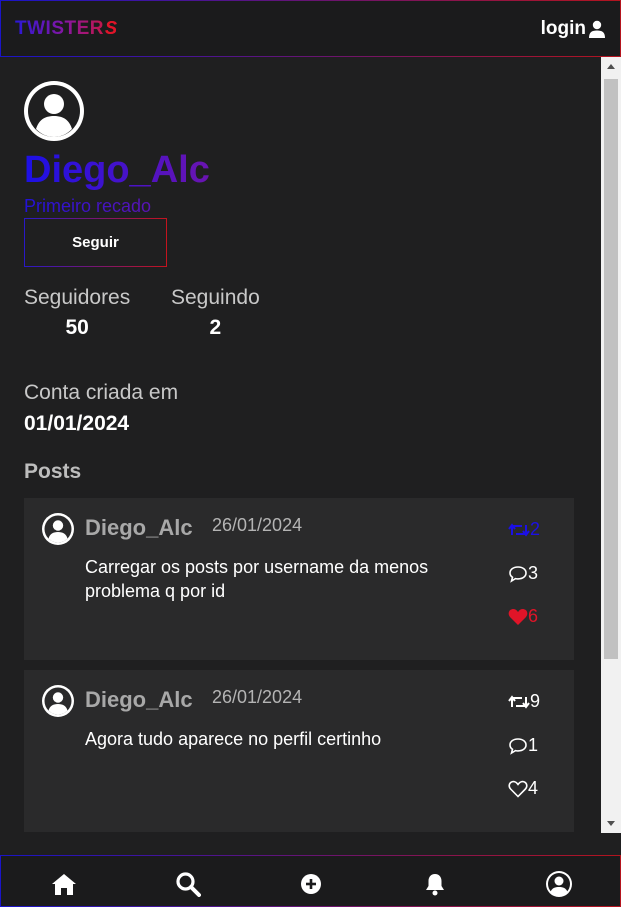  What do you see at coordinates (518, 616) in the screenshot?
I see `heart-filled-icon` at bounding box center [518, 616].